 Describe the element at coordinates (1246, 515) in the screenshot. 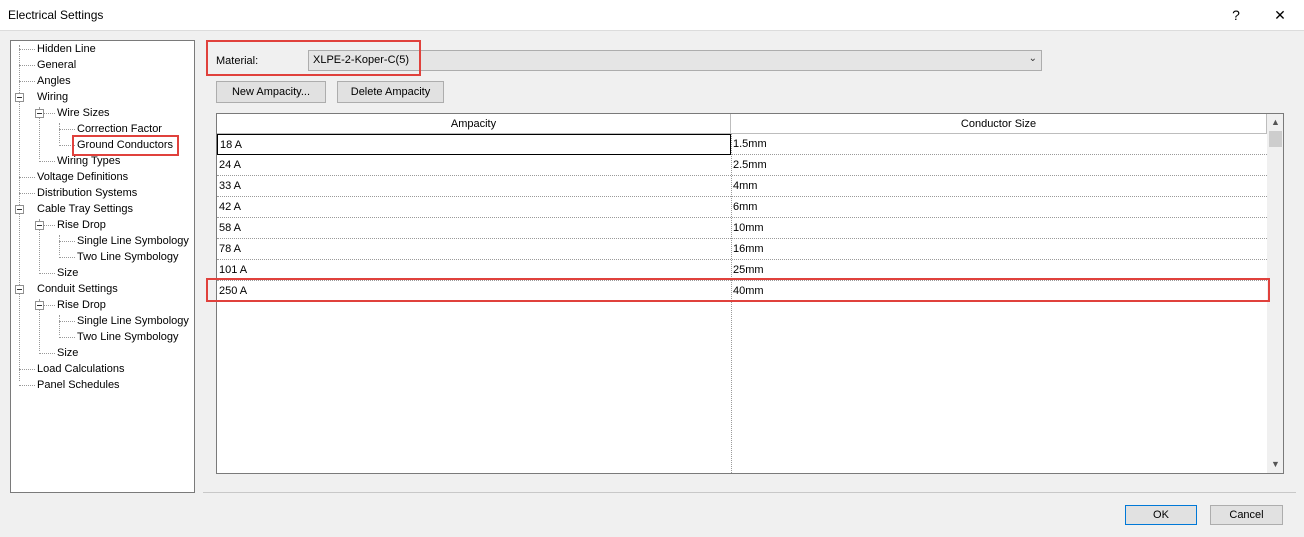

I see `cancel-button: Cancel` at that location.